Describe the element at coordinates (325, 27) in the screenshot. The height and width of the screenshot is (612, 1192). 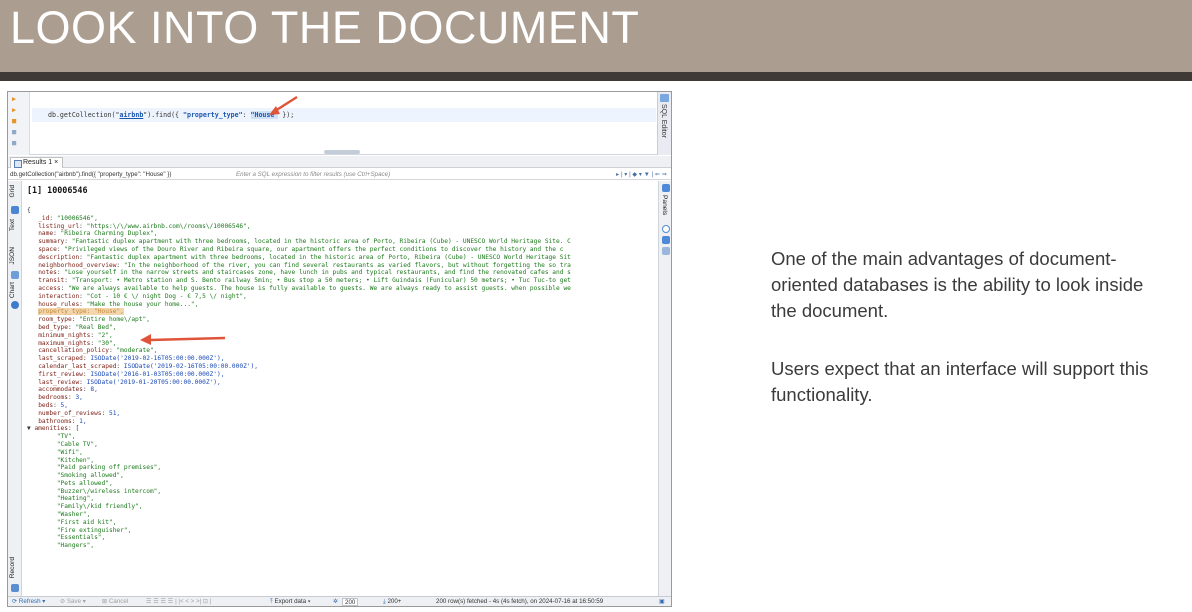
I see `slide-title: LOOK INTO THE DOCUMENT` at that location.